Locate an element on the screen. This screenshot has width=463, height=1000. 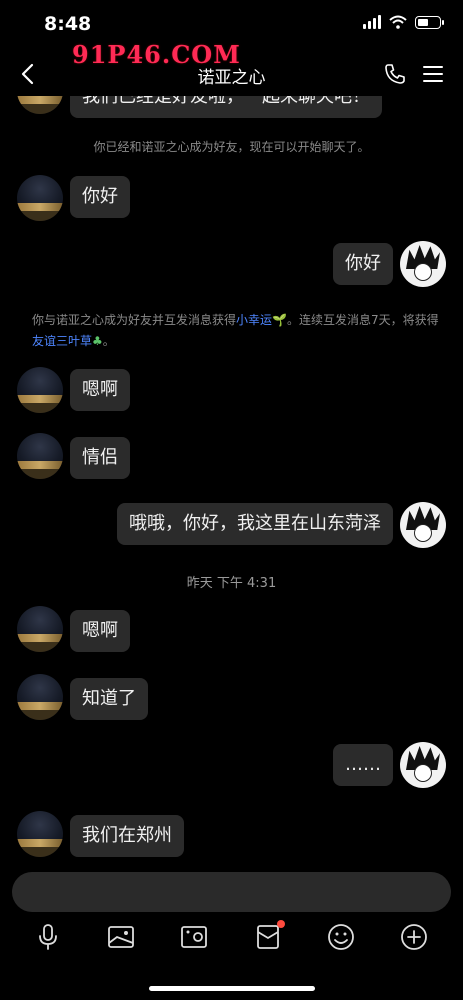
message-bubble-received: 情侣 is located at coordinates (100, 458).